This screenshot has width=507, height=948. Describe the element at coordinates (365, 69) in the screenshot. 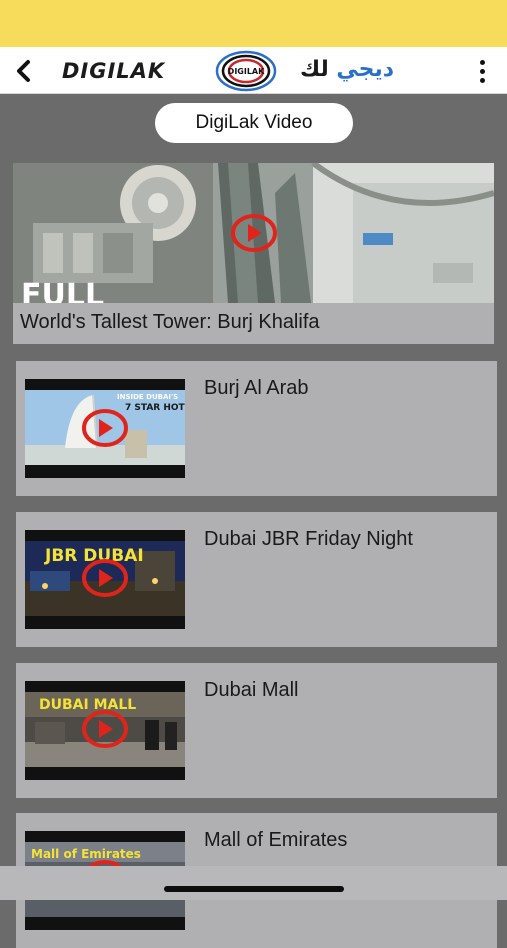

I see `logo-arabic-part-1: ديجي` at that location.